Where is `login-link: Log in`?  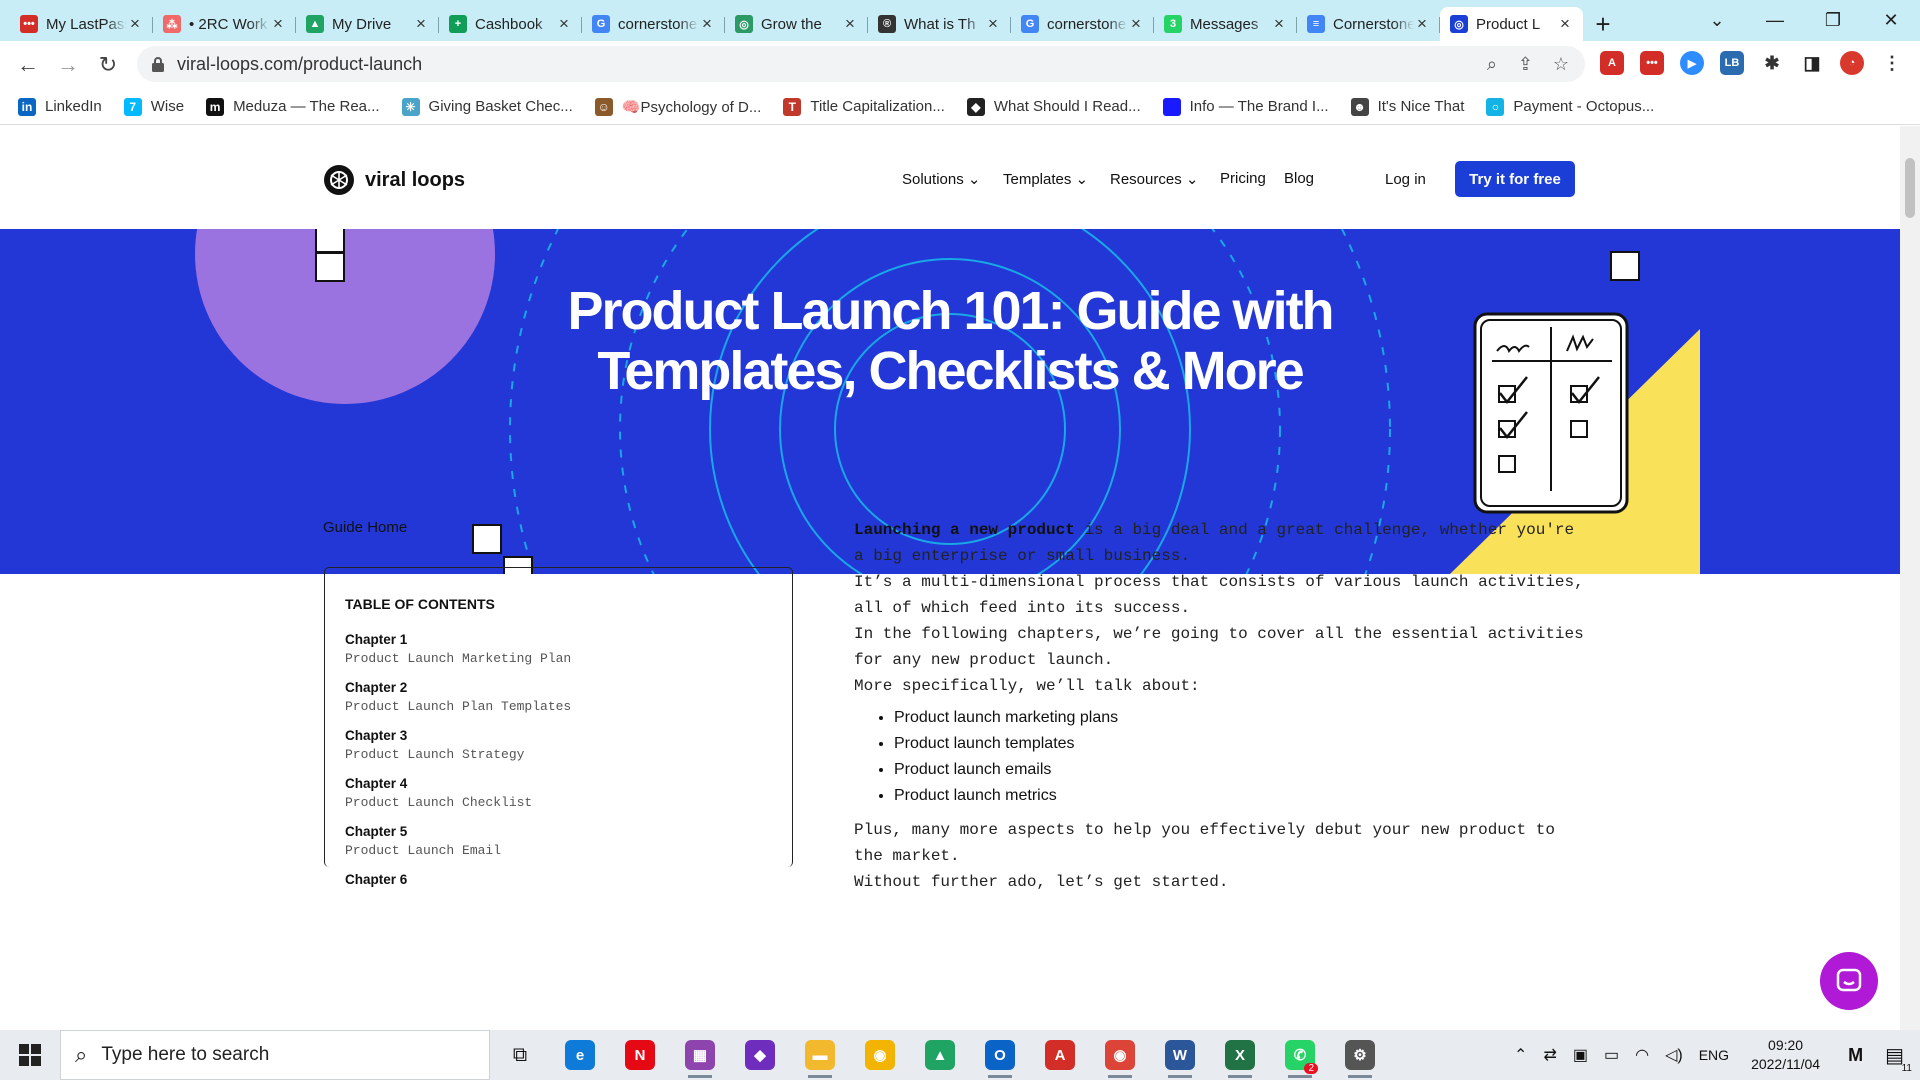 login-link: Log in is located at coordinates (1405, 179).